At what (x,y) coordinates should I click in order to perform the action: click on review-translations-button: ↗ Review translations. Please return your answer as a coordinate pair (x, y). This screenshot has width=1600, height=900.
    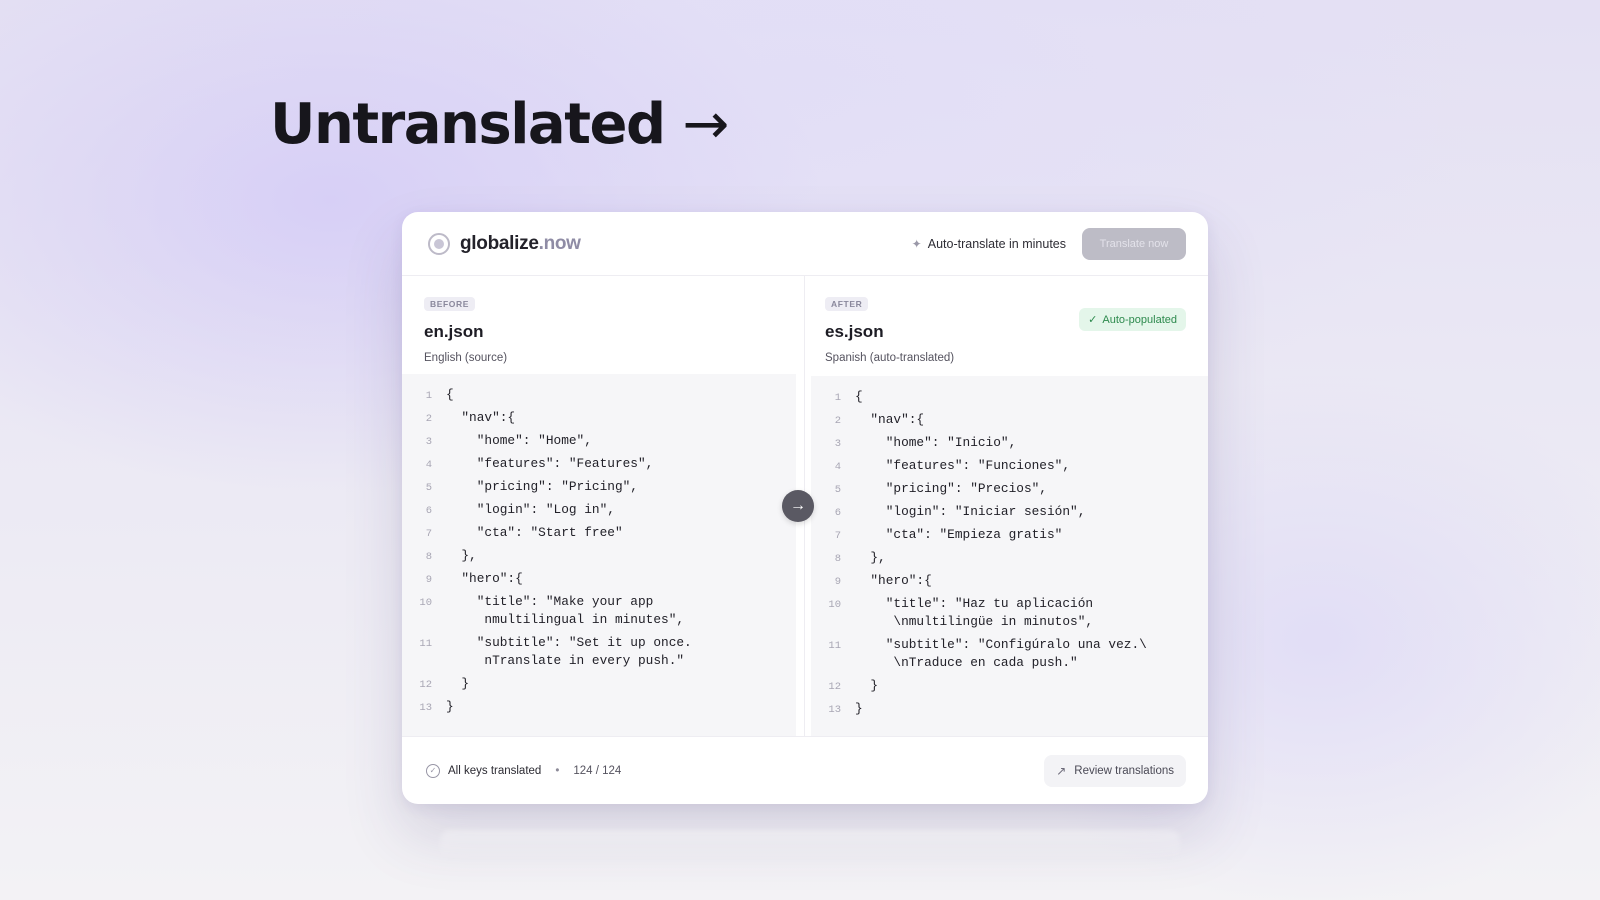
    Looking at the image, I should click on (1115, 770).